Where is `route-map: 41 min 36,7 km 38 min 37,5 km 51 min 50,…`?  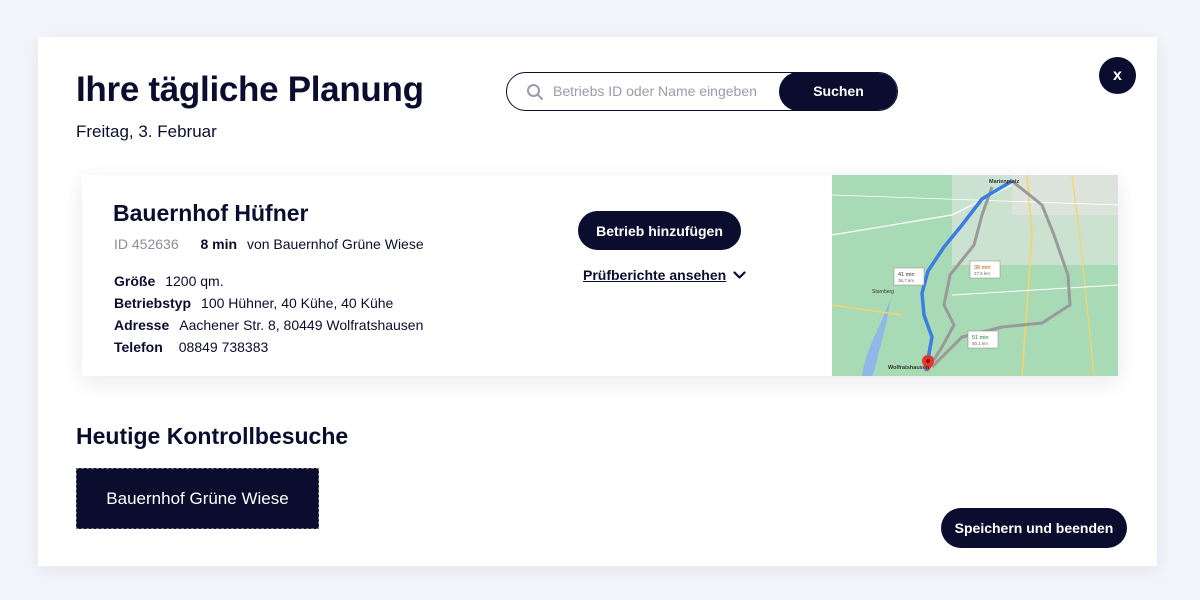
route-map: 41 min 36,7 km 38 min 37,5 km 51 min 50,… is located at coordinates (975, 275).